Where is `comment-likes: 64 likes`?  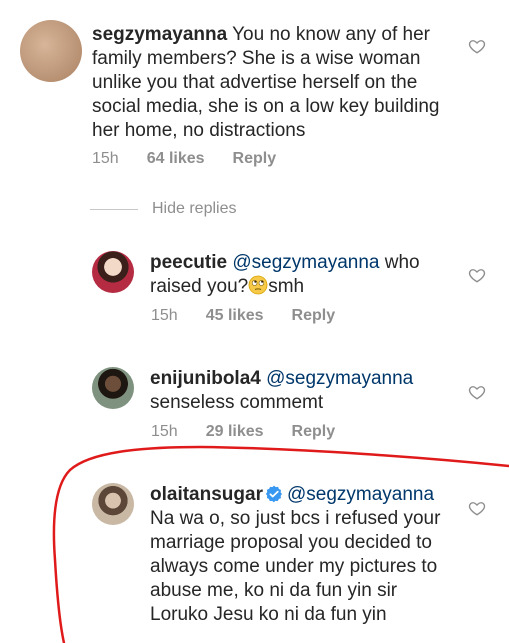
comment-likes: 64 likes is located at coordinates (176, 159).